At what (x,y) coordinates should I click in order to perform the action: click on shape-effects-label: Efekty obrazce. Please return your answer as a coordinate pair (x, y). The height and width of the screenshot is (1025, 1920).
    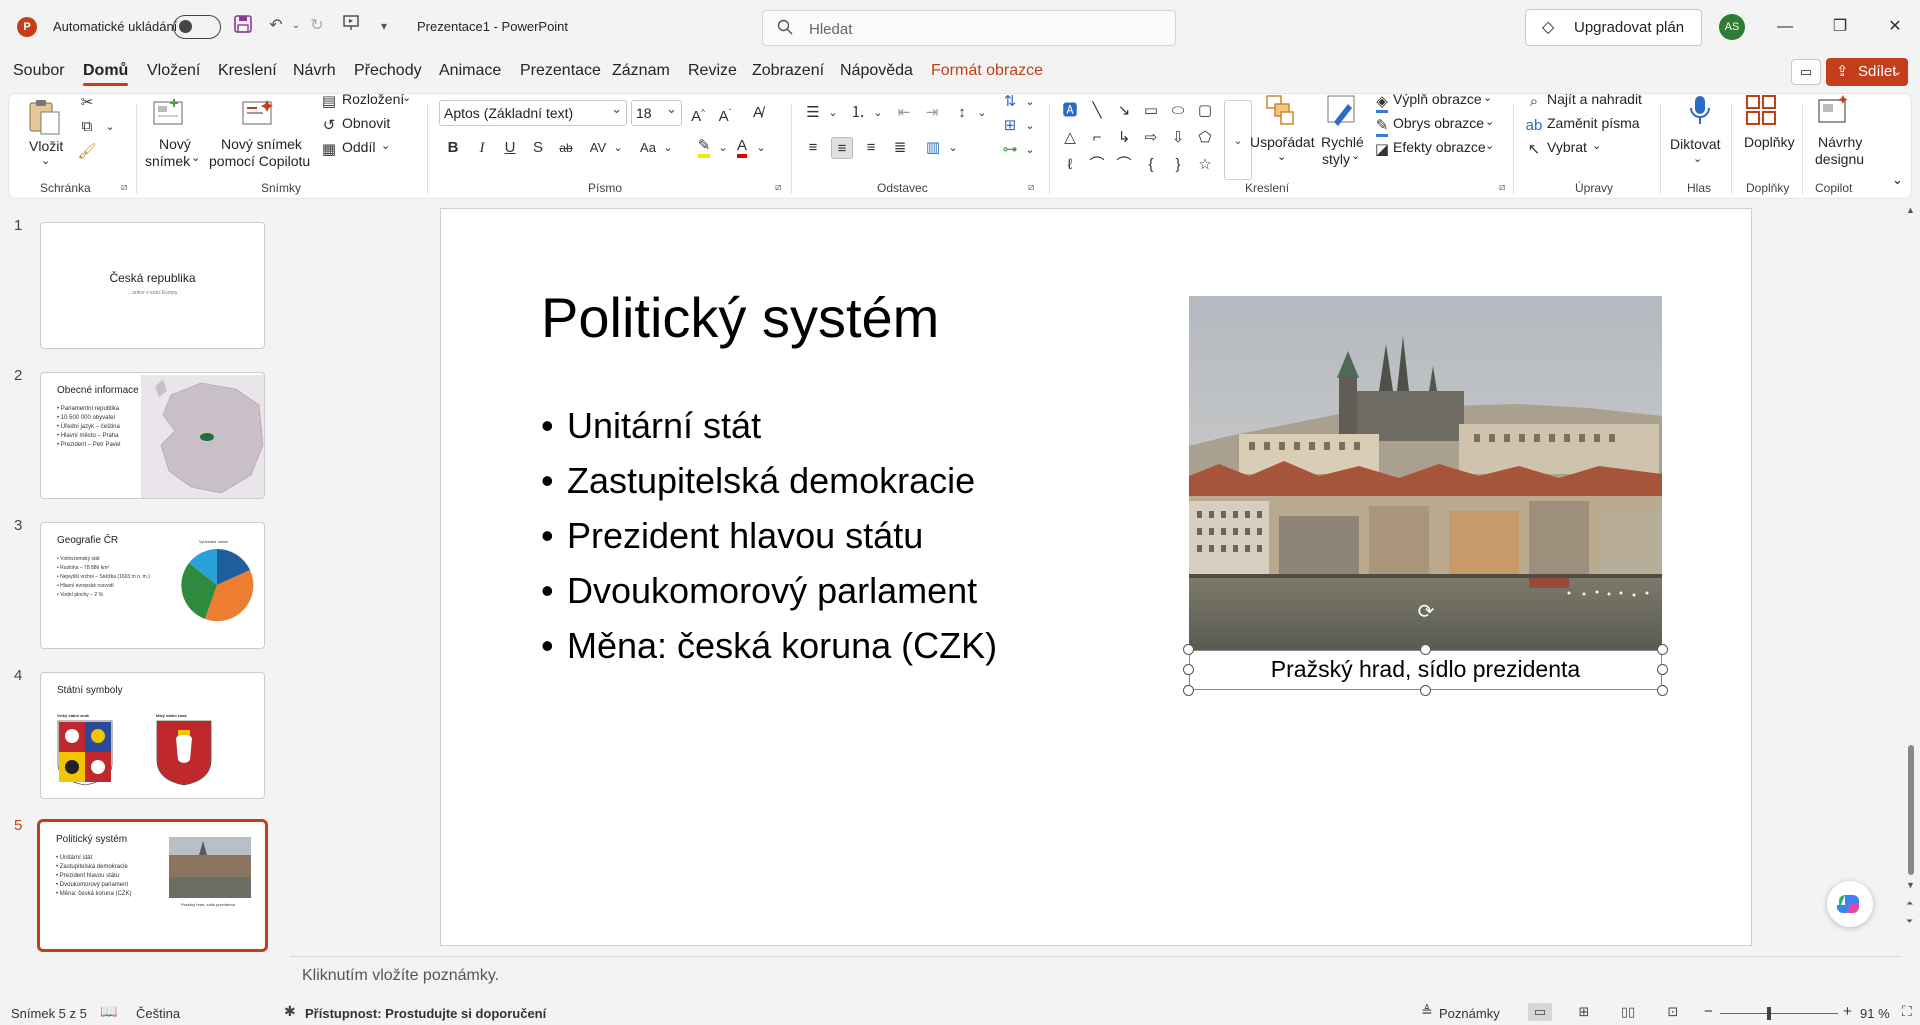
    Looking at the image, I should click on (1439, 147).